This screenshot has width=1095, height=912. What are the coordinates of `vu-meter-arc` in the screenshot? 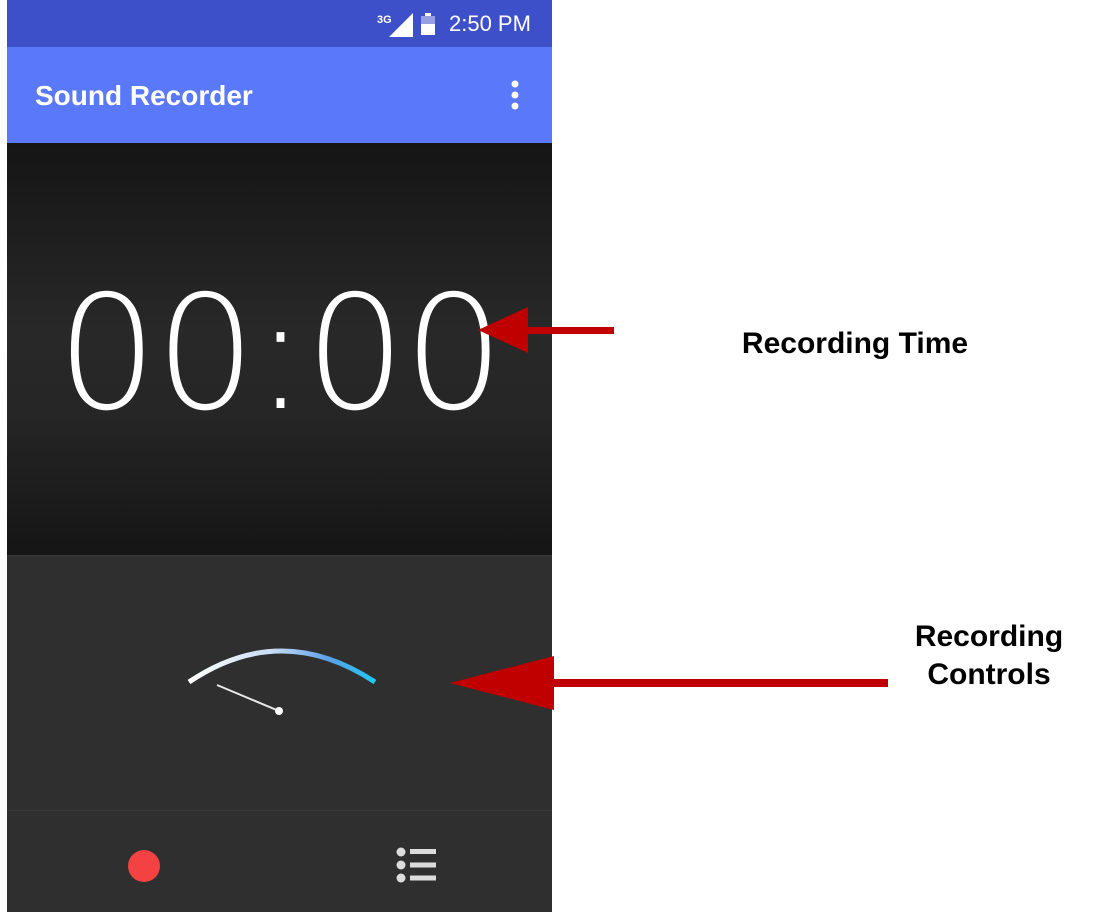 It's located at (282, 666).